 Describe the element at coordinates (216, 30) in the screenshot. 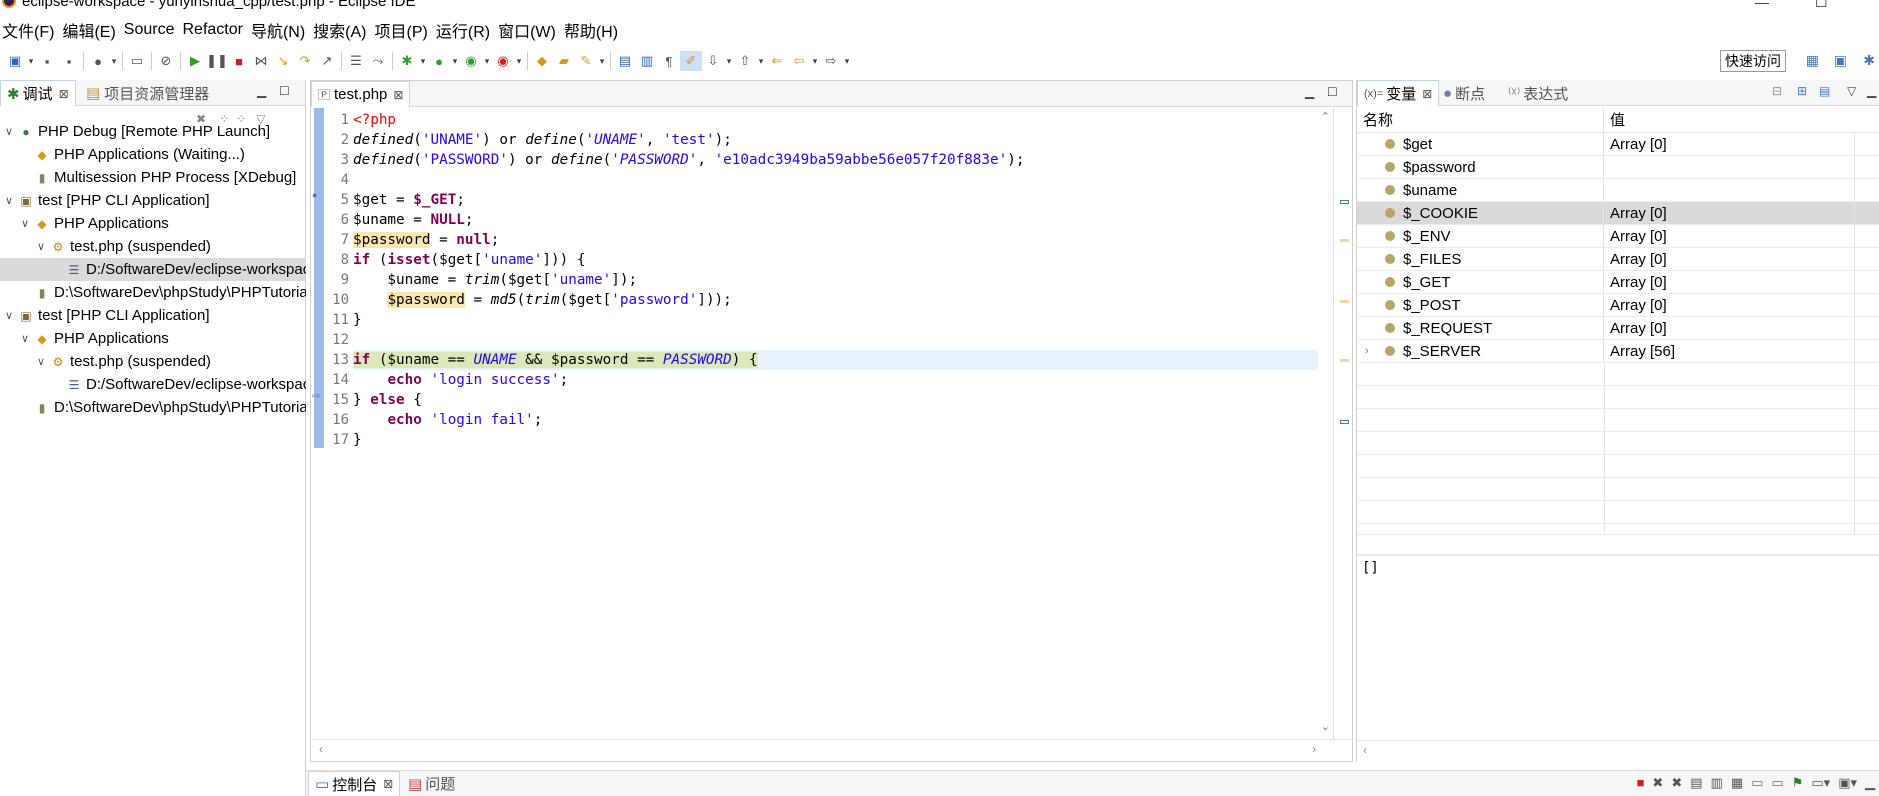

I see `menu-refactor: Refactor` at that location.